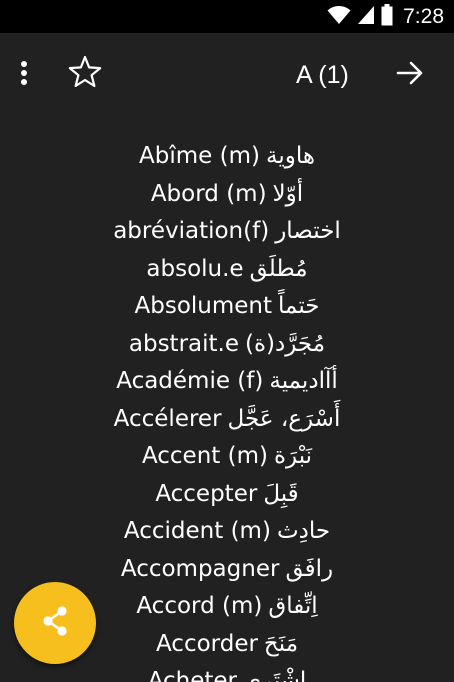 The height and width of the screenshot is (682, 454). Describe the element at coordinates (167, 418) in the screenshot. I see `french-word: Accélerer` at that location.